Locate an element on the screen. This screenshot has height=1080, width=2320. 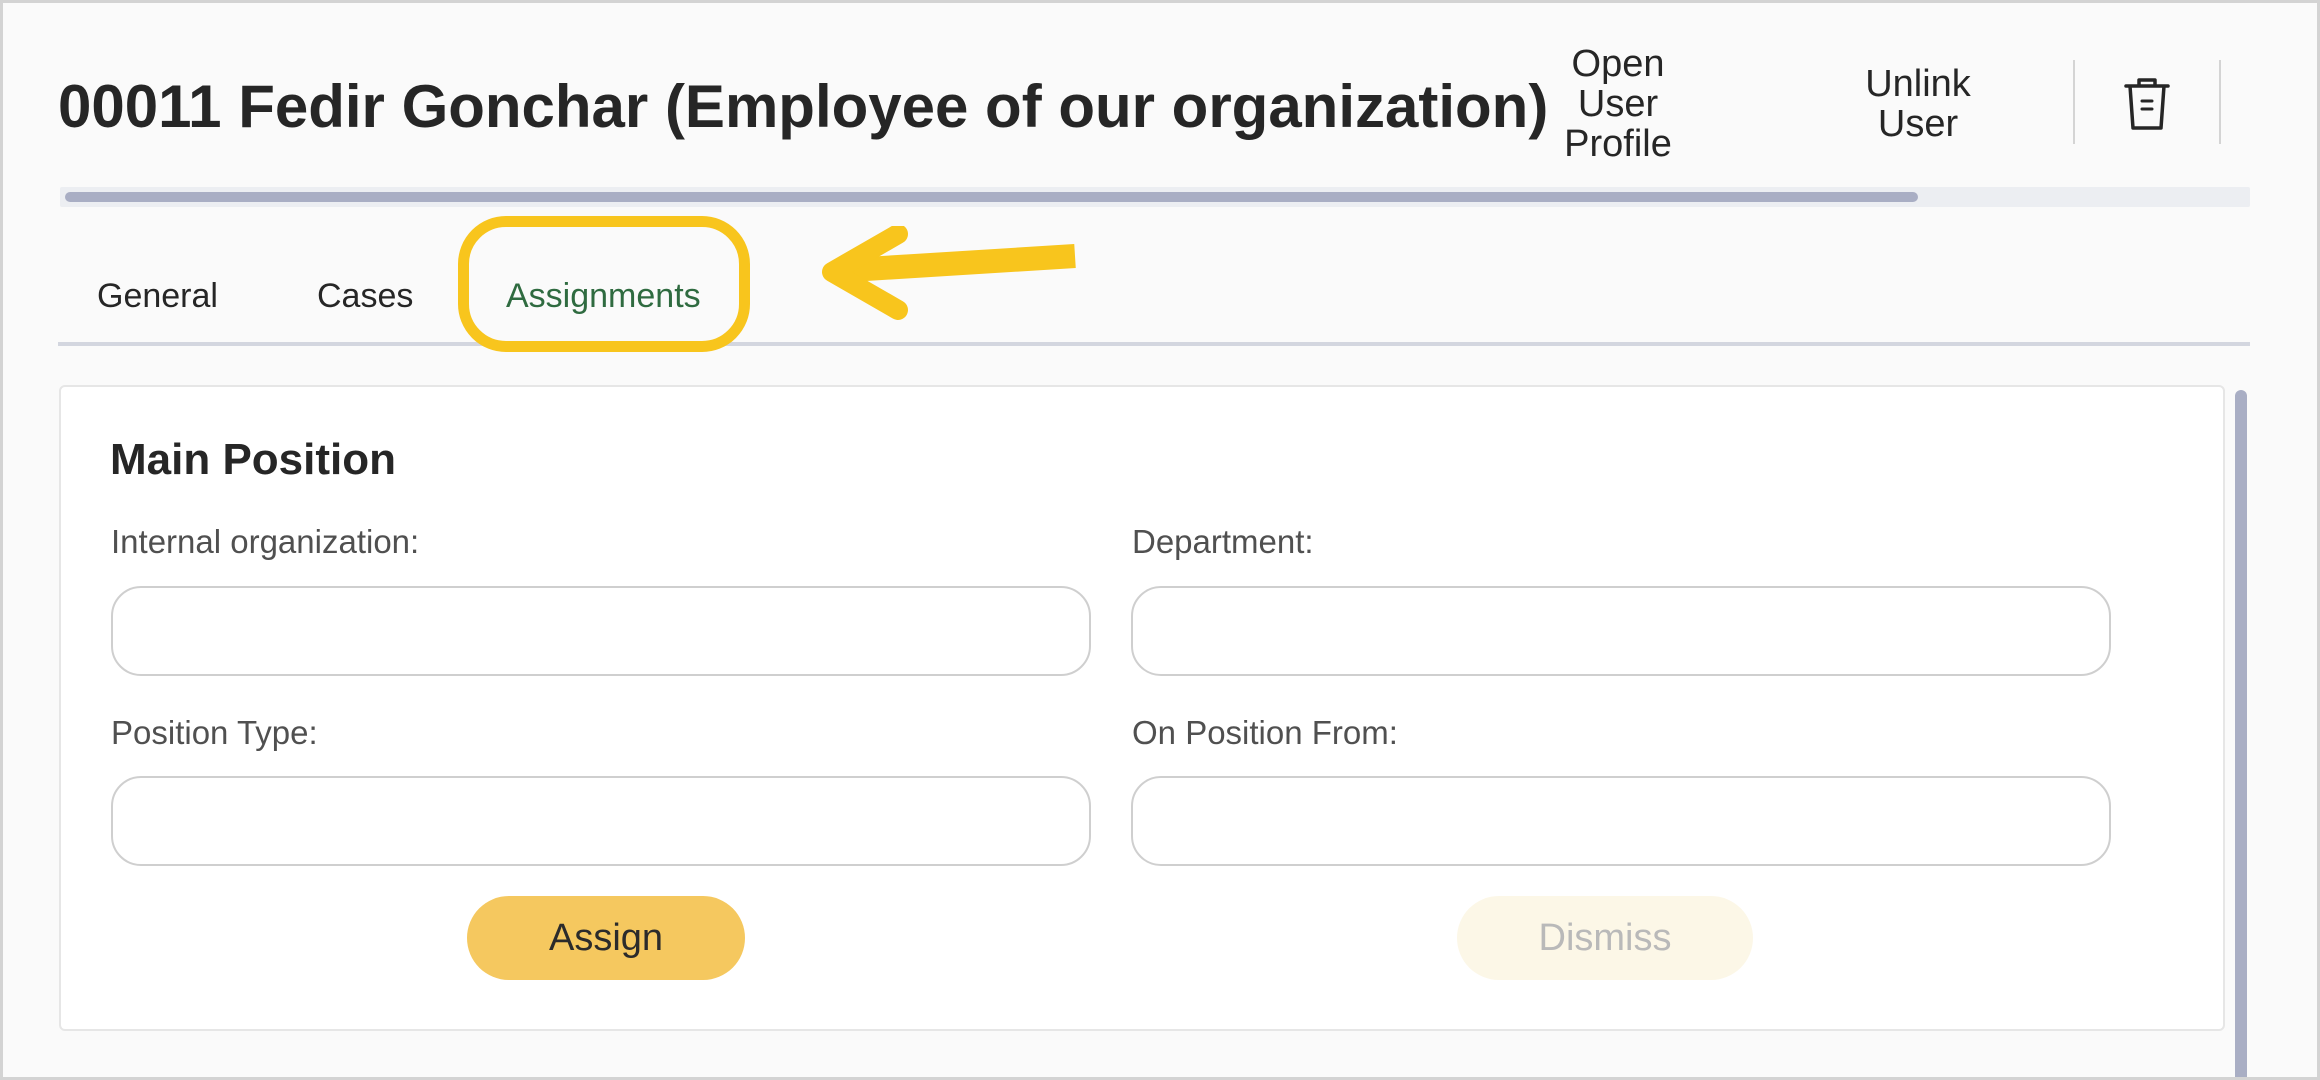
department-label: Department: is located at coordinates (1223, 541).